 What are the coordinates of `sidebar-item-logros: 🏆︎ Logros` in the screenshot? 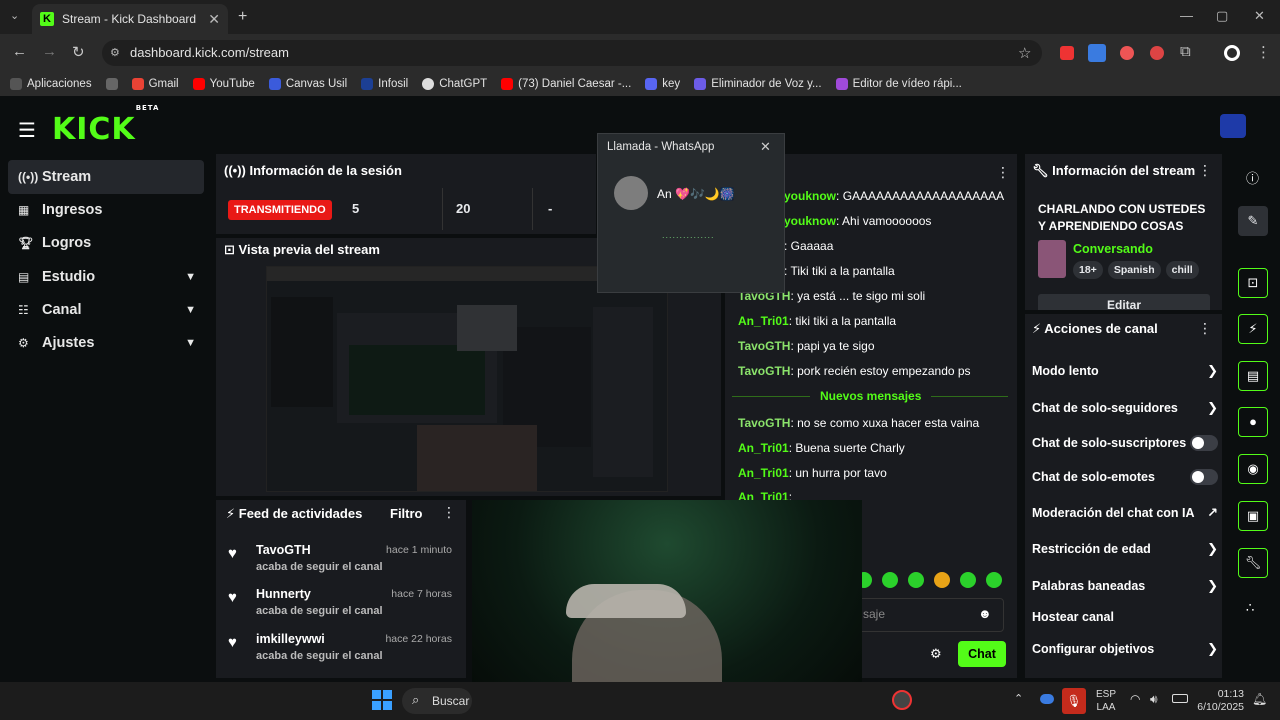 It's located at (106, 243).